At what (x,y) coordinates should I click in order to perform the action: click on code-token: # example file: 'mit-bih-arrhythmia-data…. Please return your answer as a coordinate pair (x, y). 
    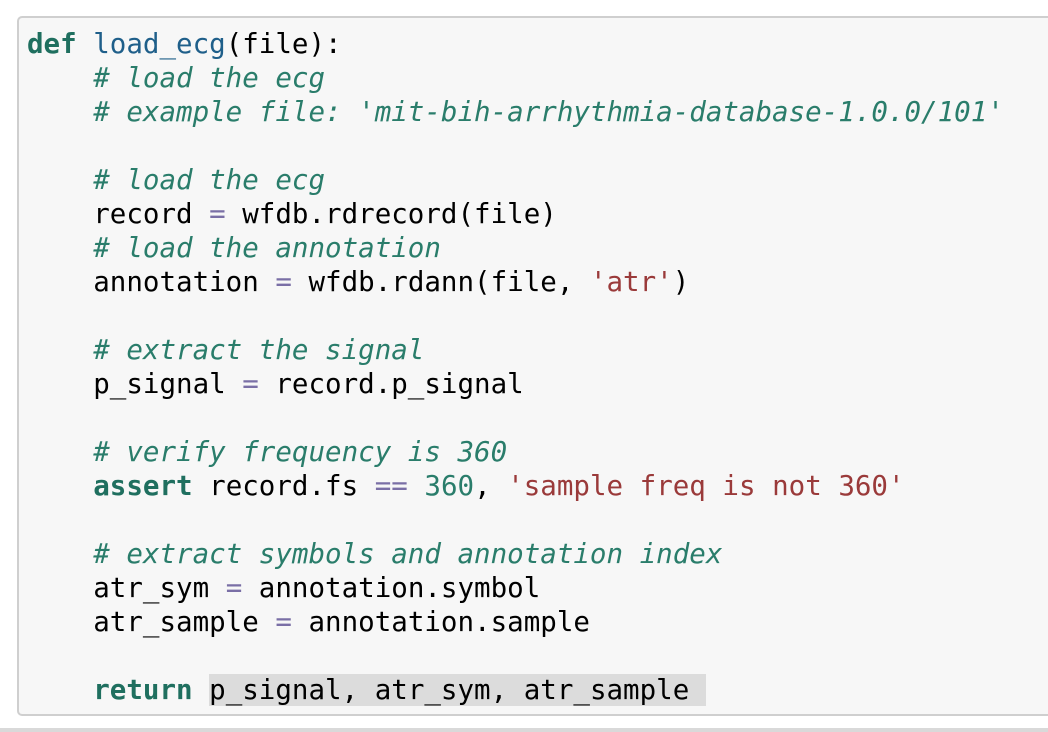
    Looking at the image, I should click on (548, 112).